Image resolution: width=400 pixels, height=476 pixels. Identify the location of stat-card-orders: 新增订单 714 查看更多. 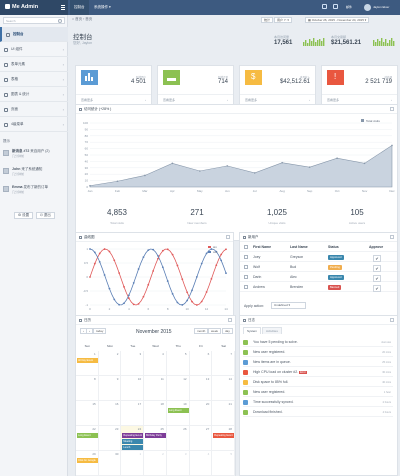
(195, 85).